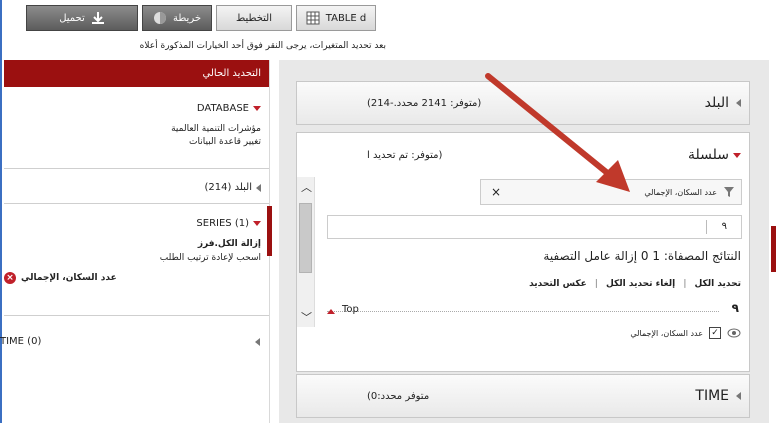  What do you see at coordinates (523, 396) in the screenshot?
I see `time-panel-header: TIME متوفر محدد:0)` at bounding box center [523, 396].